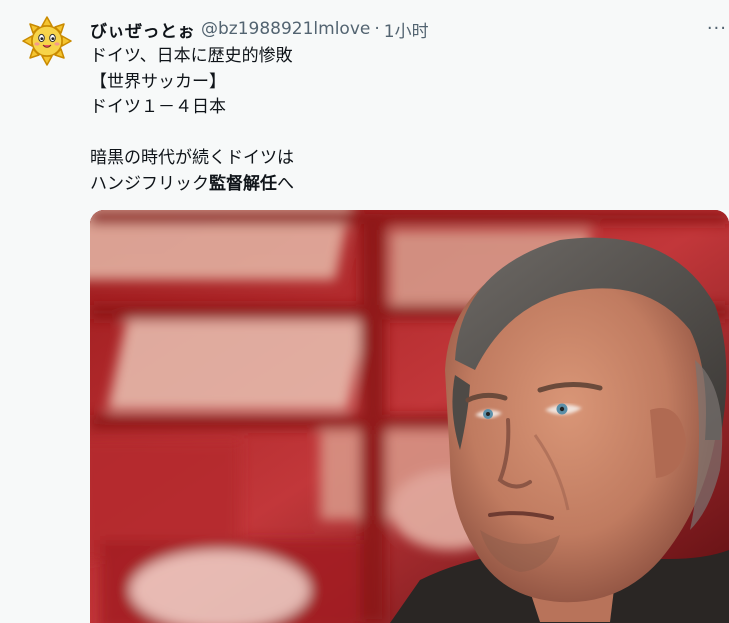  Describe the element at coordinates (158, 107) in the screenshot. I see `tweet-text-line-3: ドイツ１－４日本` at that location.